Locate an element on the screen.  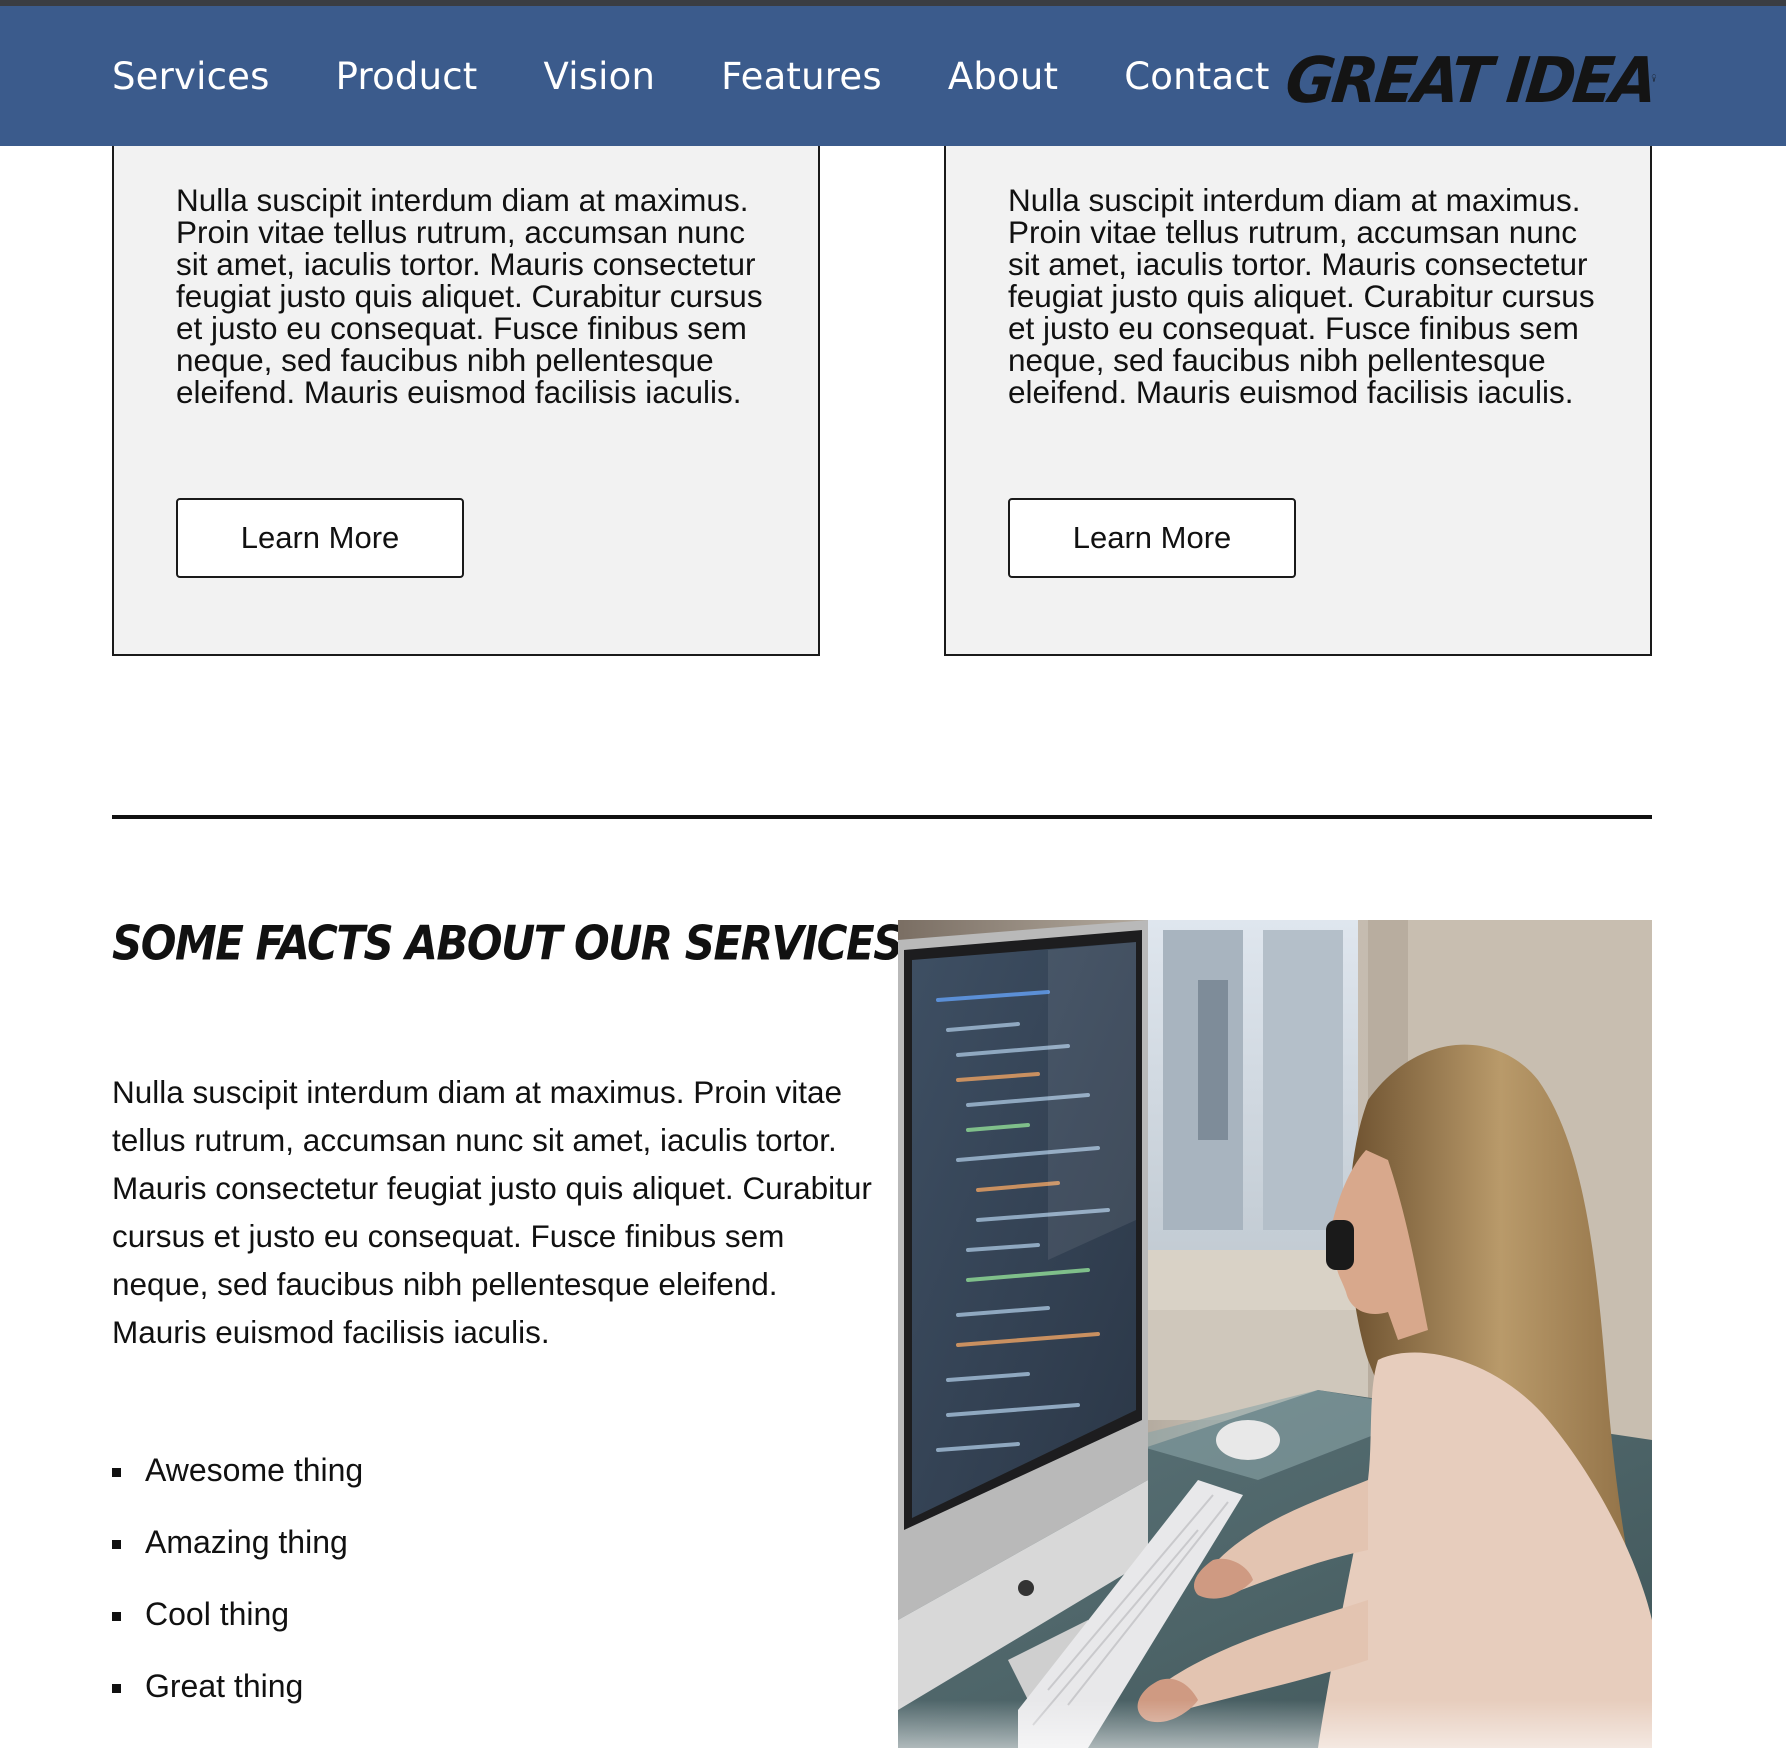
list-item-label: Amazing thing is located at coordinates (246, 1542).